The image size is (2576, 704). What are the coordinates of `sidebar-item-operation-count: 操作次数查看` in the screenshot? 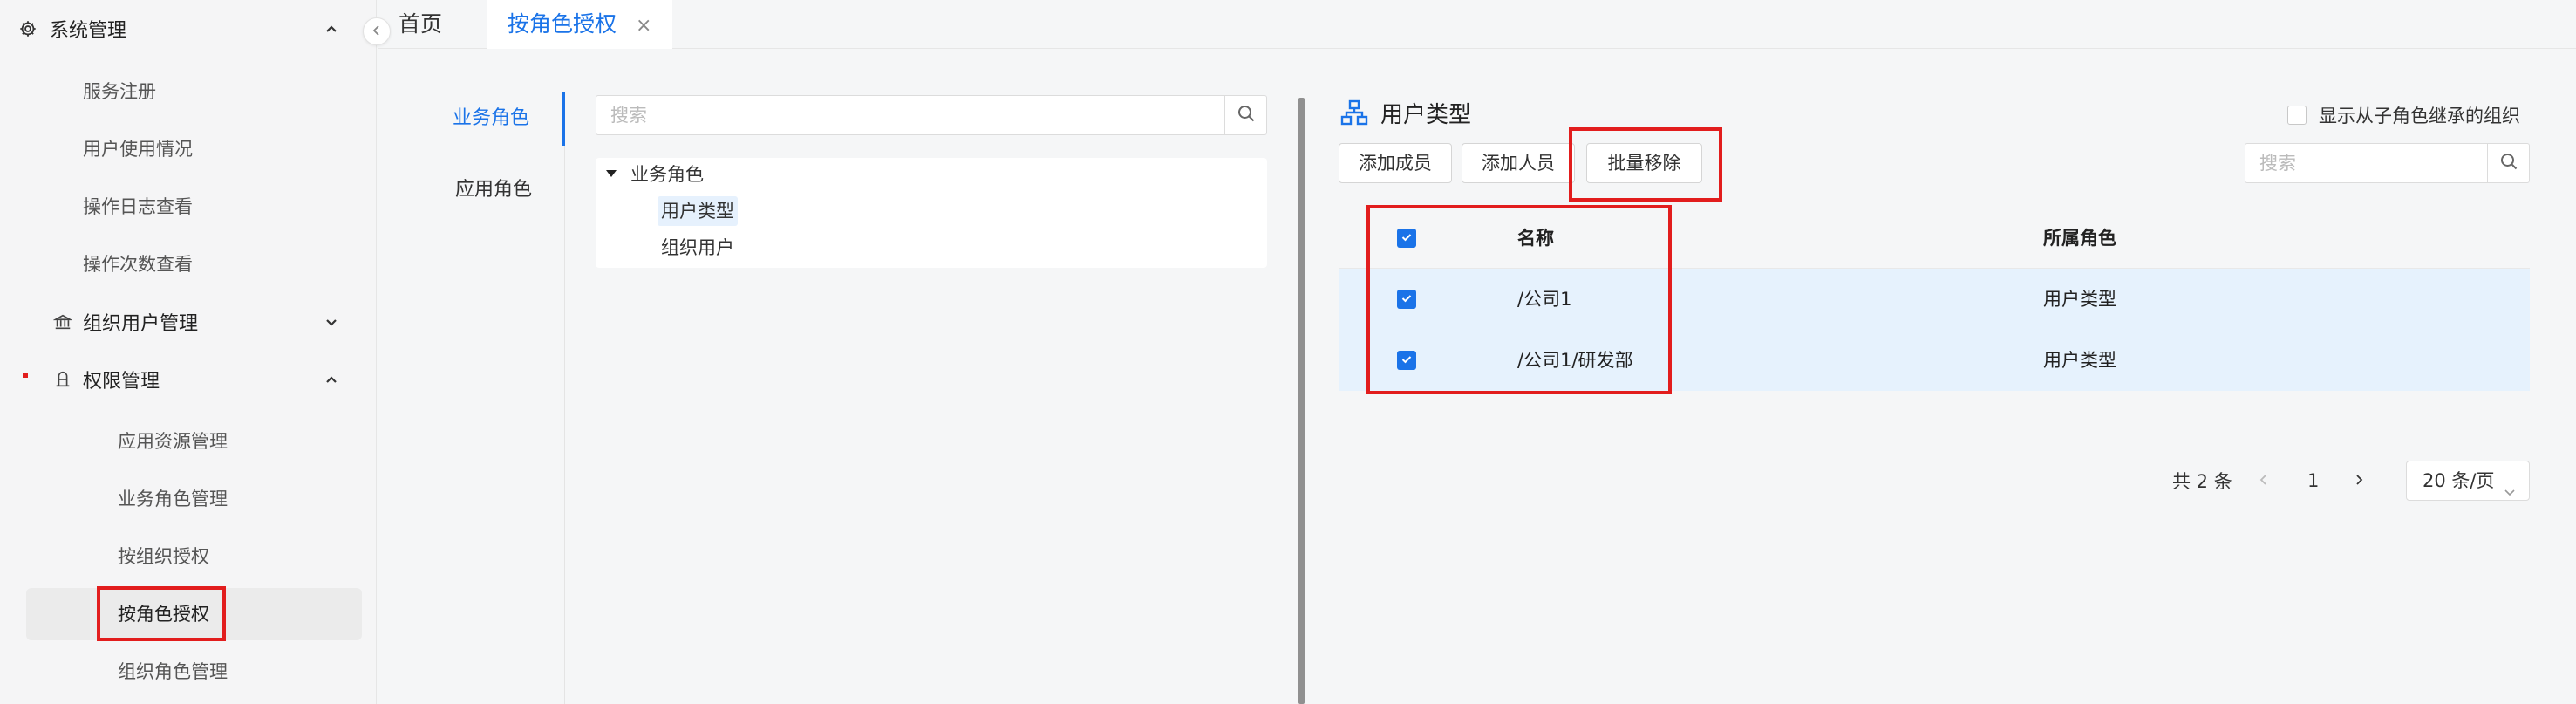 It's located at (138, 264).